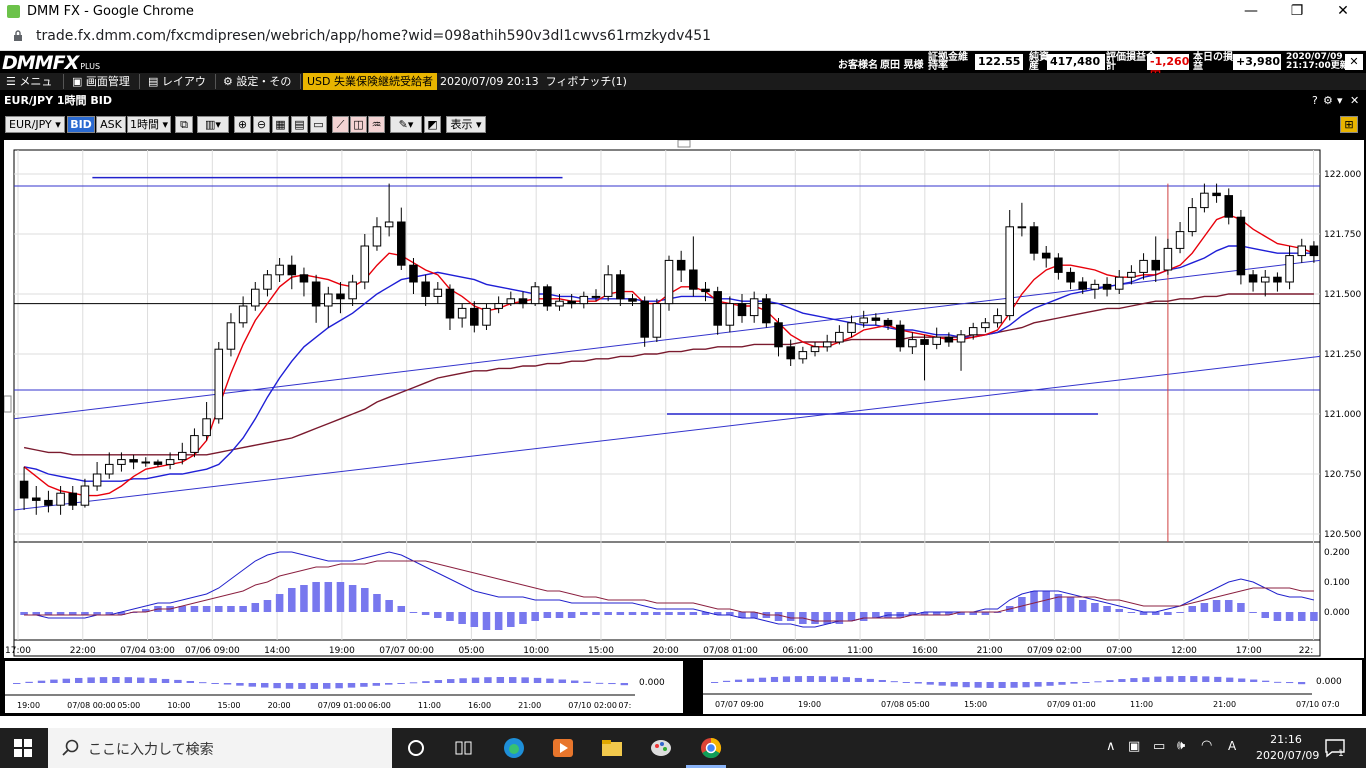 The width and height of the screenshot is (1366, 768). What do you see at coordinates (466, 124) in the screenshot?
I see `display-menu: 表示 ▾` at bounding box center [466, 124].